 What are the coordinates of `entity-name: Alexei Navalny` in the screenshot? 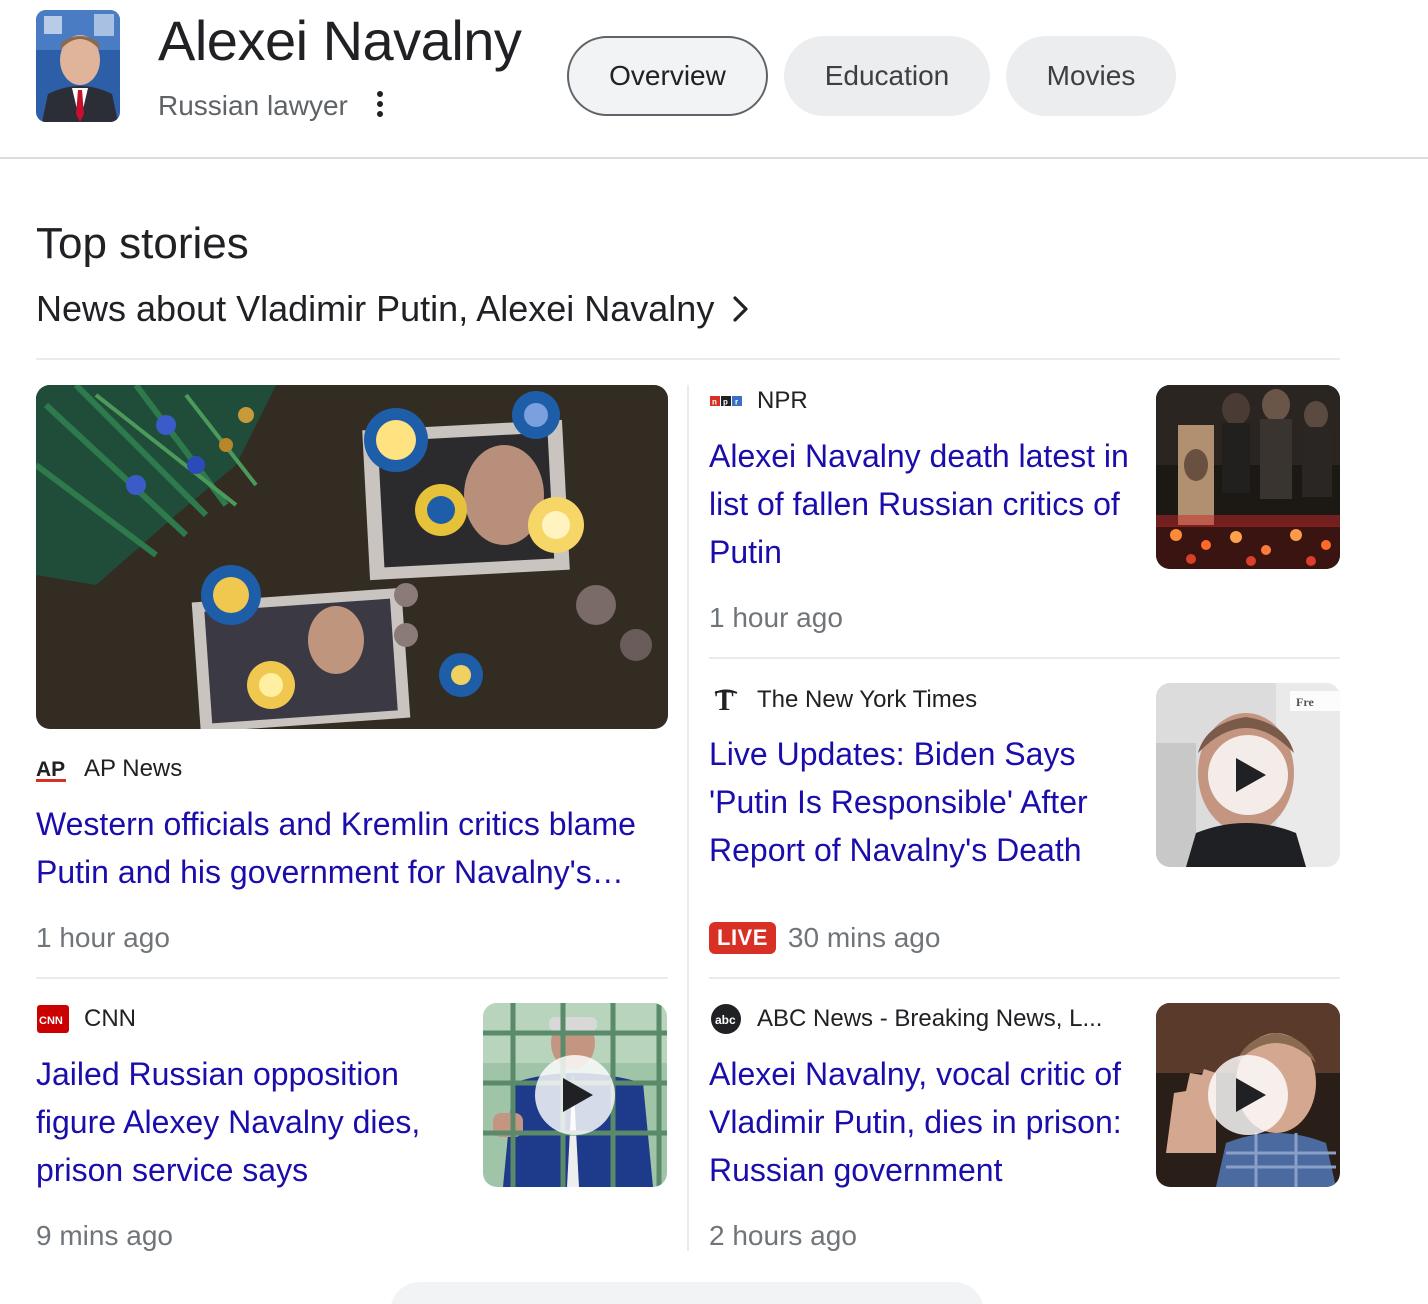 It's located at (340, 40).